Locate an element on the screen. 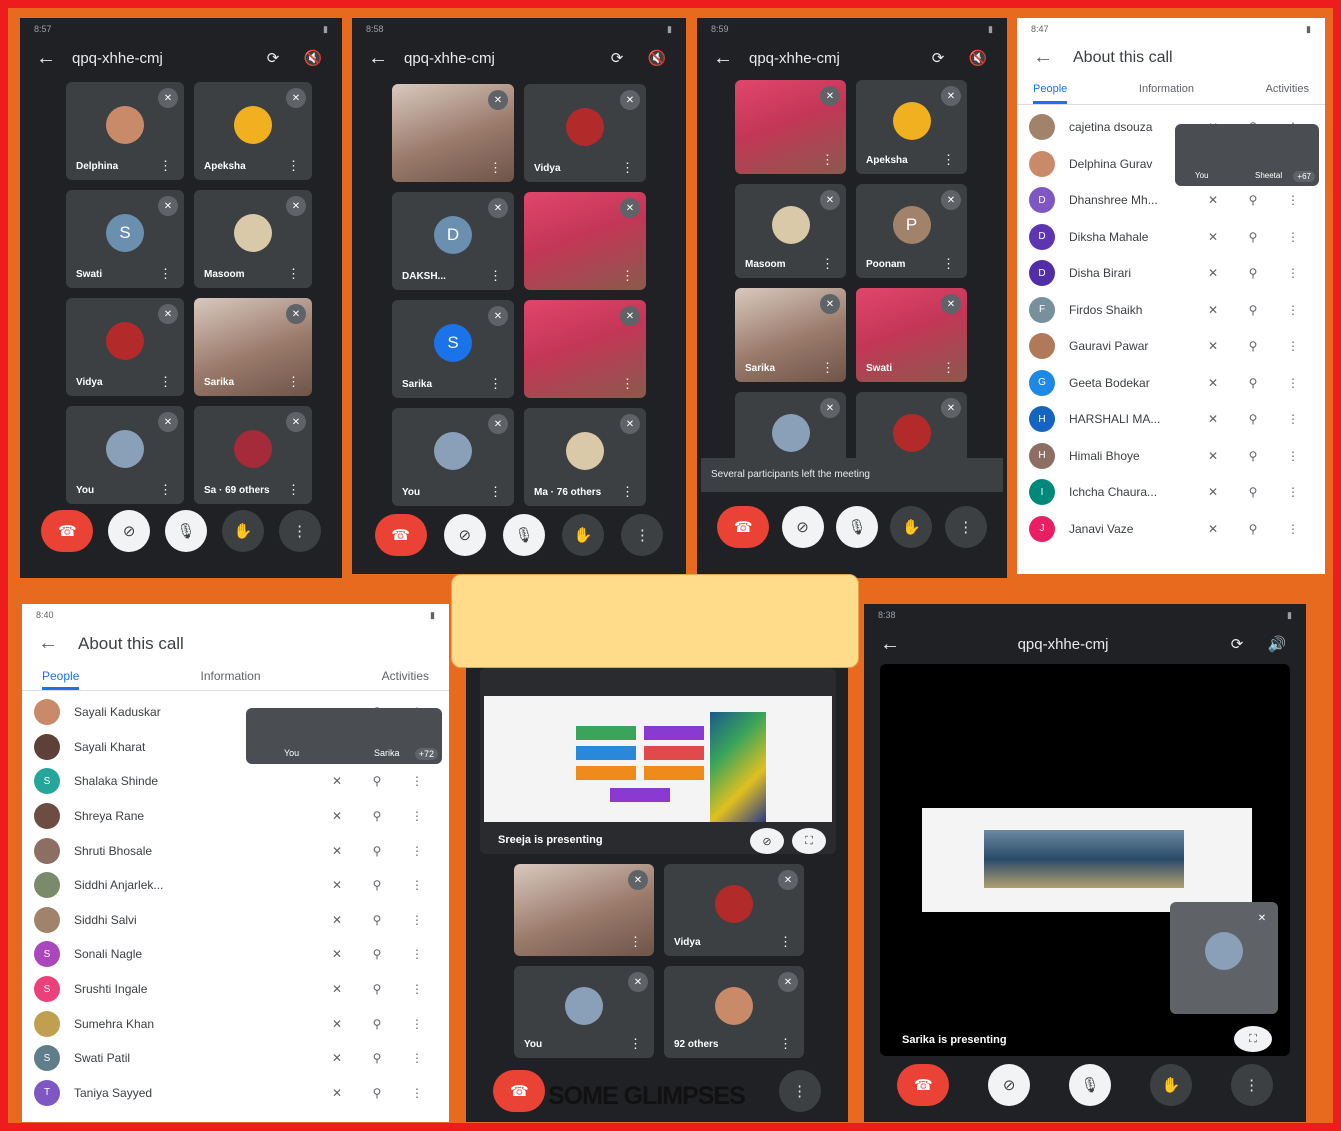  participant-row: G Geeta Bodekar ✕ ⚲ ⋮ is located at coordinates (1171, 383).